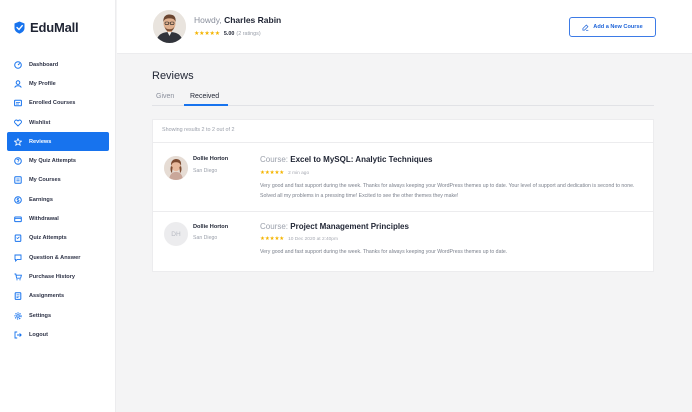 The width and height of the screenshot is (692, 412). Describe the element at coordinates (208, 20) in the screenshot. I see `greeting-prefix: Howdy,` at that location.